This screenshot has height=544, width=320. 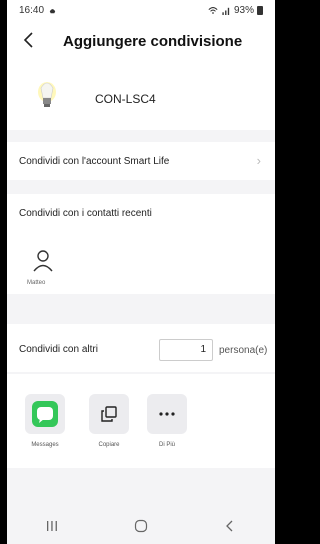 I want to click on contact-item: Matteo, so click(x=45, y=267).